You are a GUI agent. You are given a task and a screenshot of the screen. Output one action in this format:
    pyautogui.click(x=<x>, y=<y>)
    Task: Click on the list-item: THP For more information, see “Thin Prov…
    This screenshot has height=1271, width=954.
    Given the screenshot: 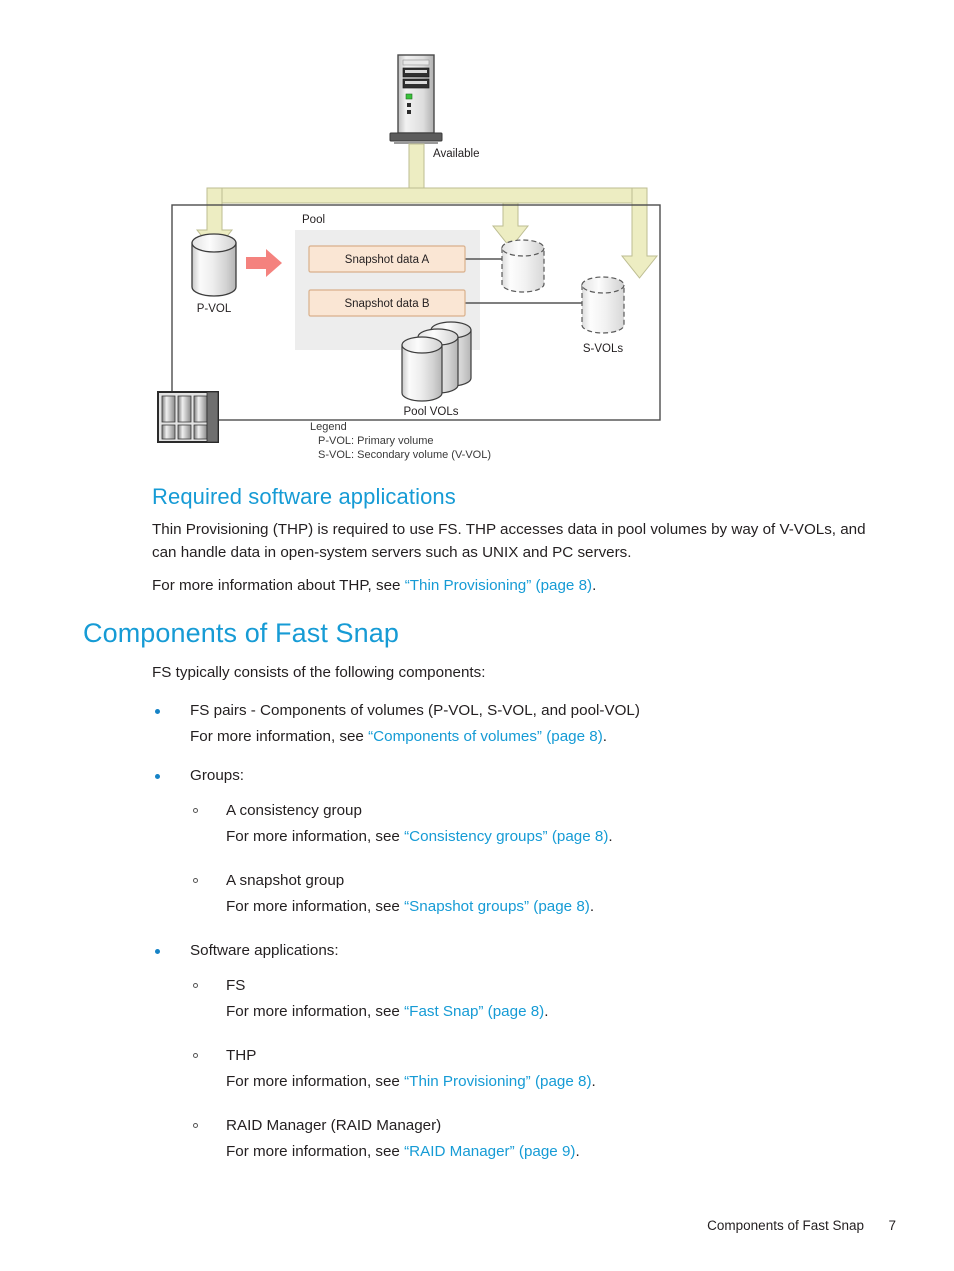 What is the action you would take?
    pyautogui.click(x=572, y=1069)
    